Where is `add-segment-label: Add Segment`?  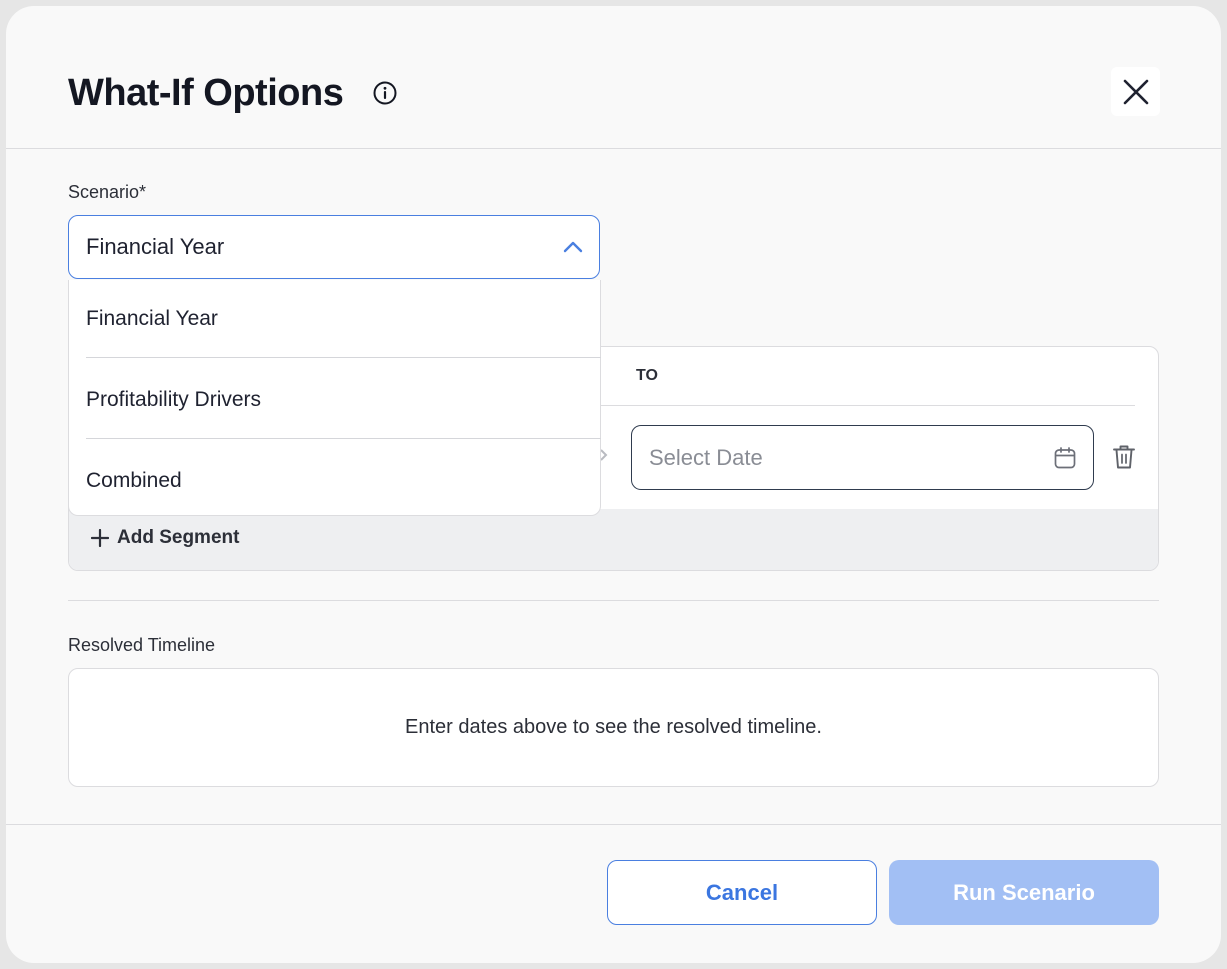
add-segment-label: Add Segment is located at coordinates (178, 537).